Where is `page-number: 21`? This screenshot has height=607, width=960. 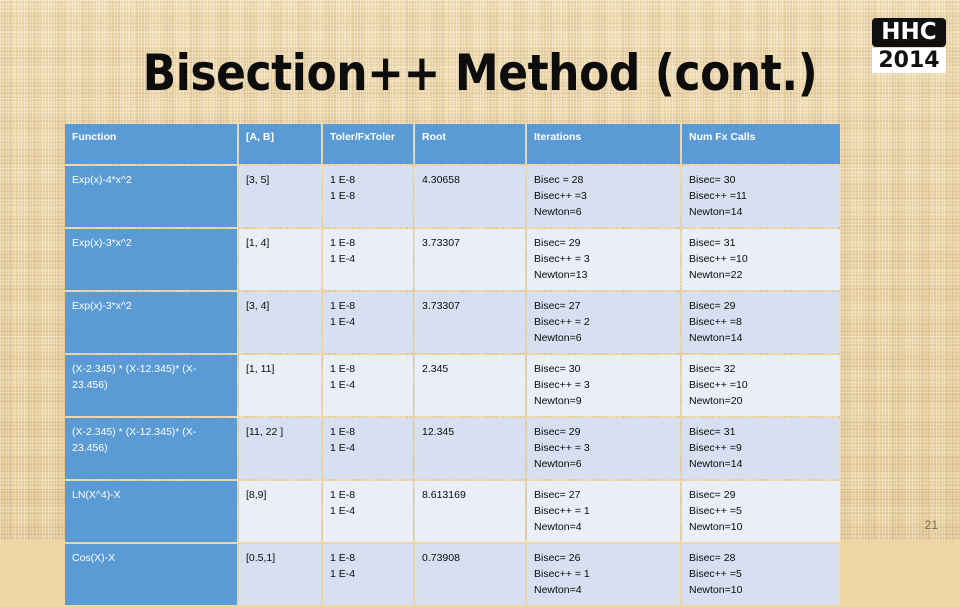
page-number: 21 is located at coordinates (931, 525).